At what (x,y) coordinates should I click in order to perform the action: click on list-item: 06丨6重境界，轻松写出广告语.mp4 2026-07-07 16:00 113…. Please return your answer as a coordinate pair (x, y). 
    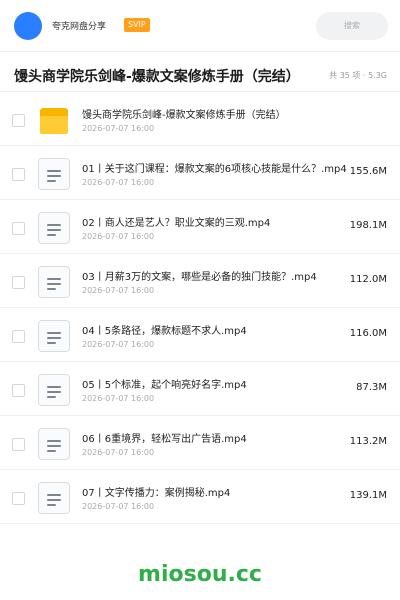
    Looking at the image, I should click on (200, 443).